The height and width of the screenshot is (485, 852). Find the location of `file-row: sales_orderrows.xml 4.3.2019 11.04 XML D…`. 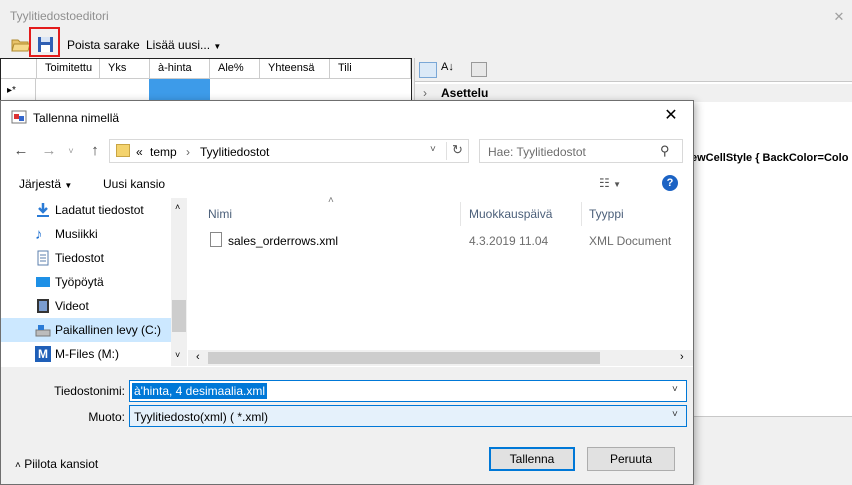

file-row: sales_orderrows.xml 4.3.2019 11.04 XML D… is located at coordinates (440, 240).